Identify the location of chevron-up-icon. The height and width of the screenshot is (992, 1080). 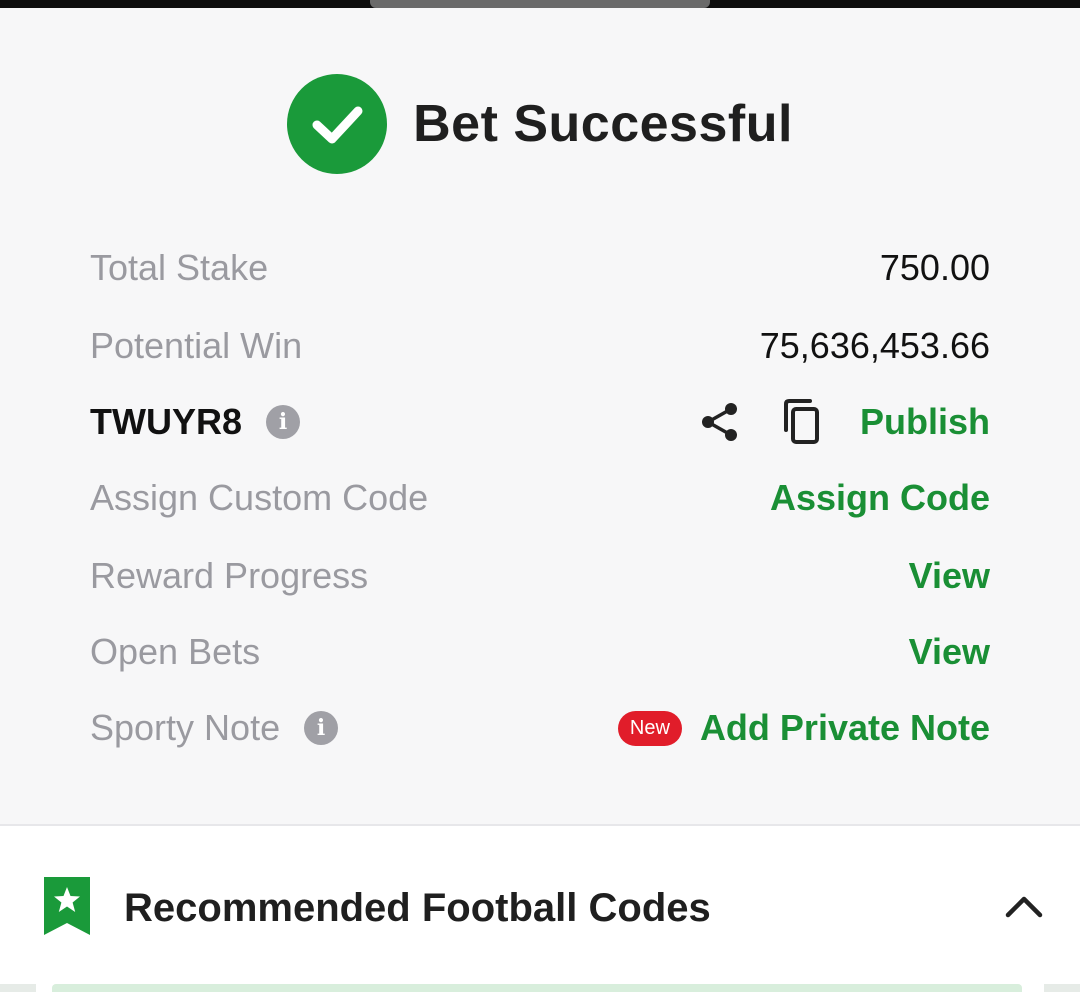
(1024, 908).